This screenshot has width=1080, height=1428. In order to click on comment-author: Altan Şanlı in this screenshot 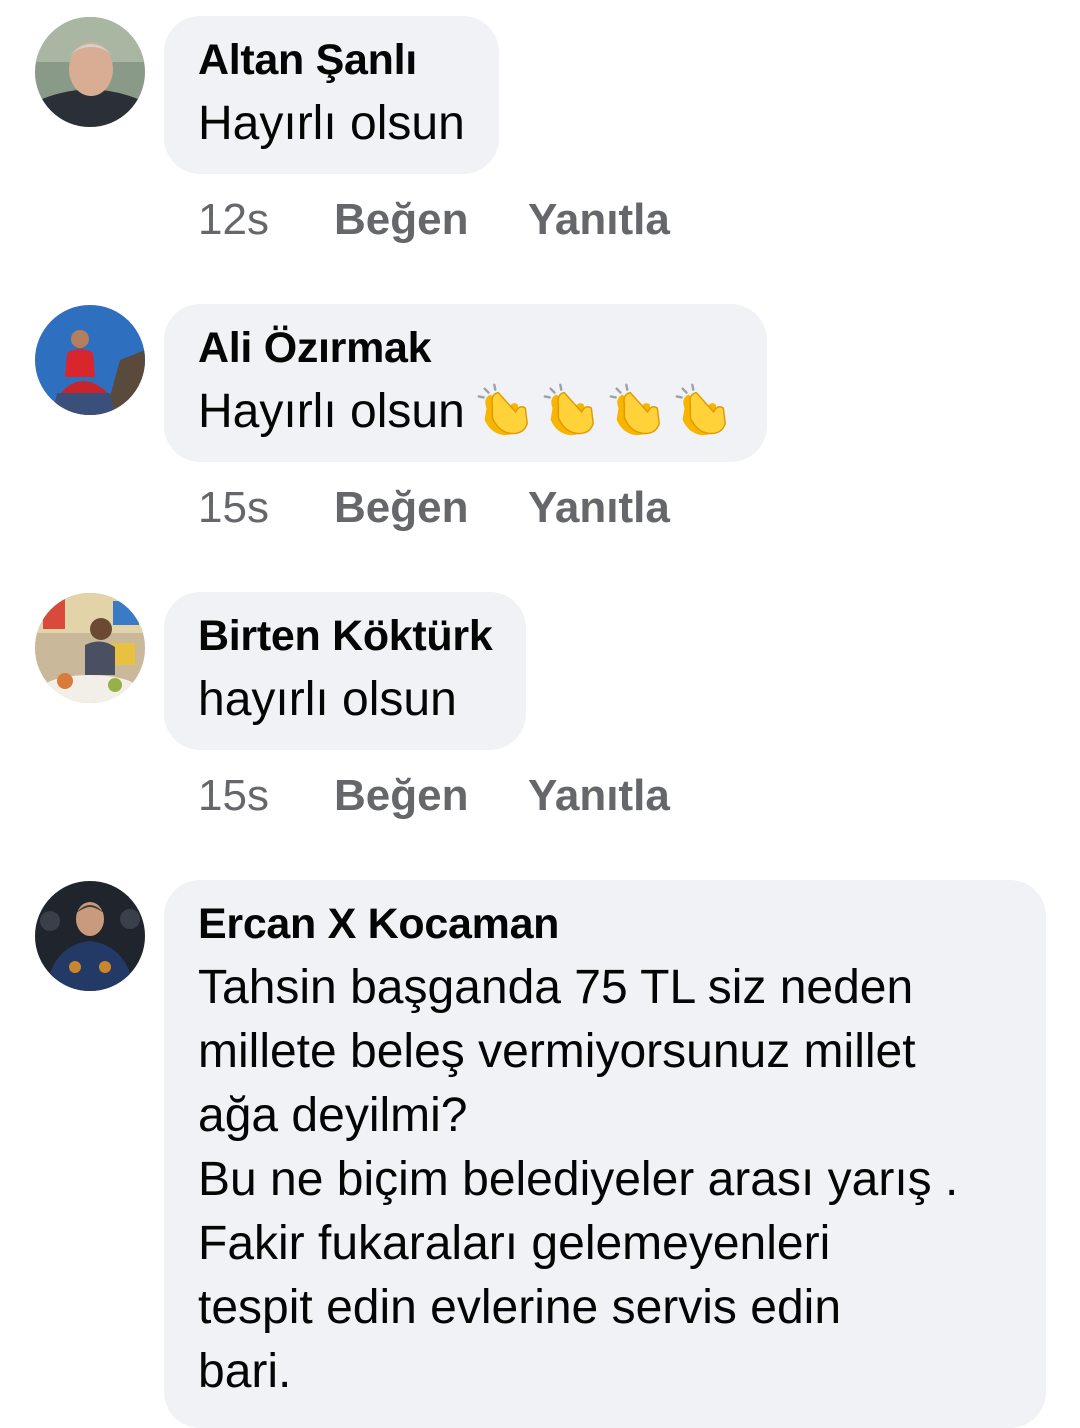, I will do `click(331, 60)`.